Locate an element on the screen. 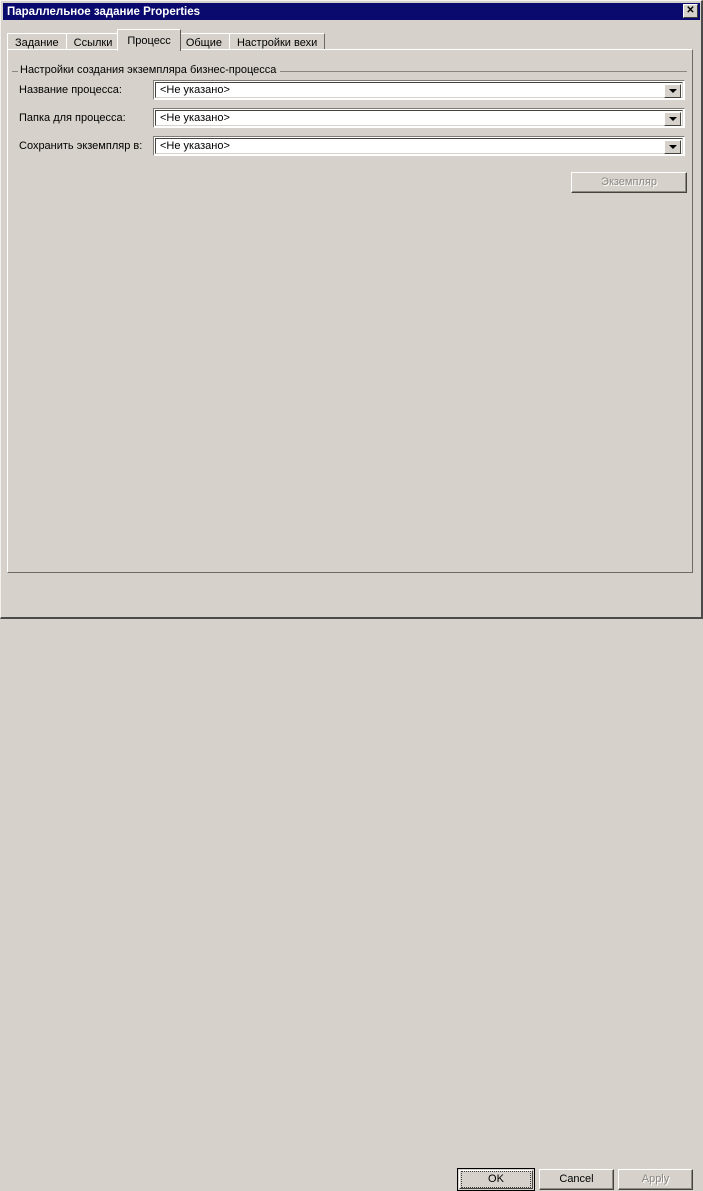 Image resolution: width=703 pixels, height=1191 pixels. label-process-name: Название процесса: is located at coordinates (70, 90).